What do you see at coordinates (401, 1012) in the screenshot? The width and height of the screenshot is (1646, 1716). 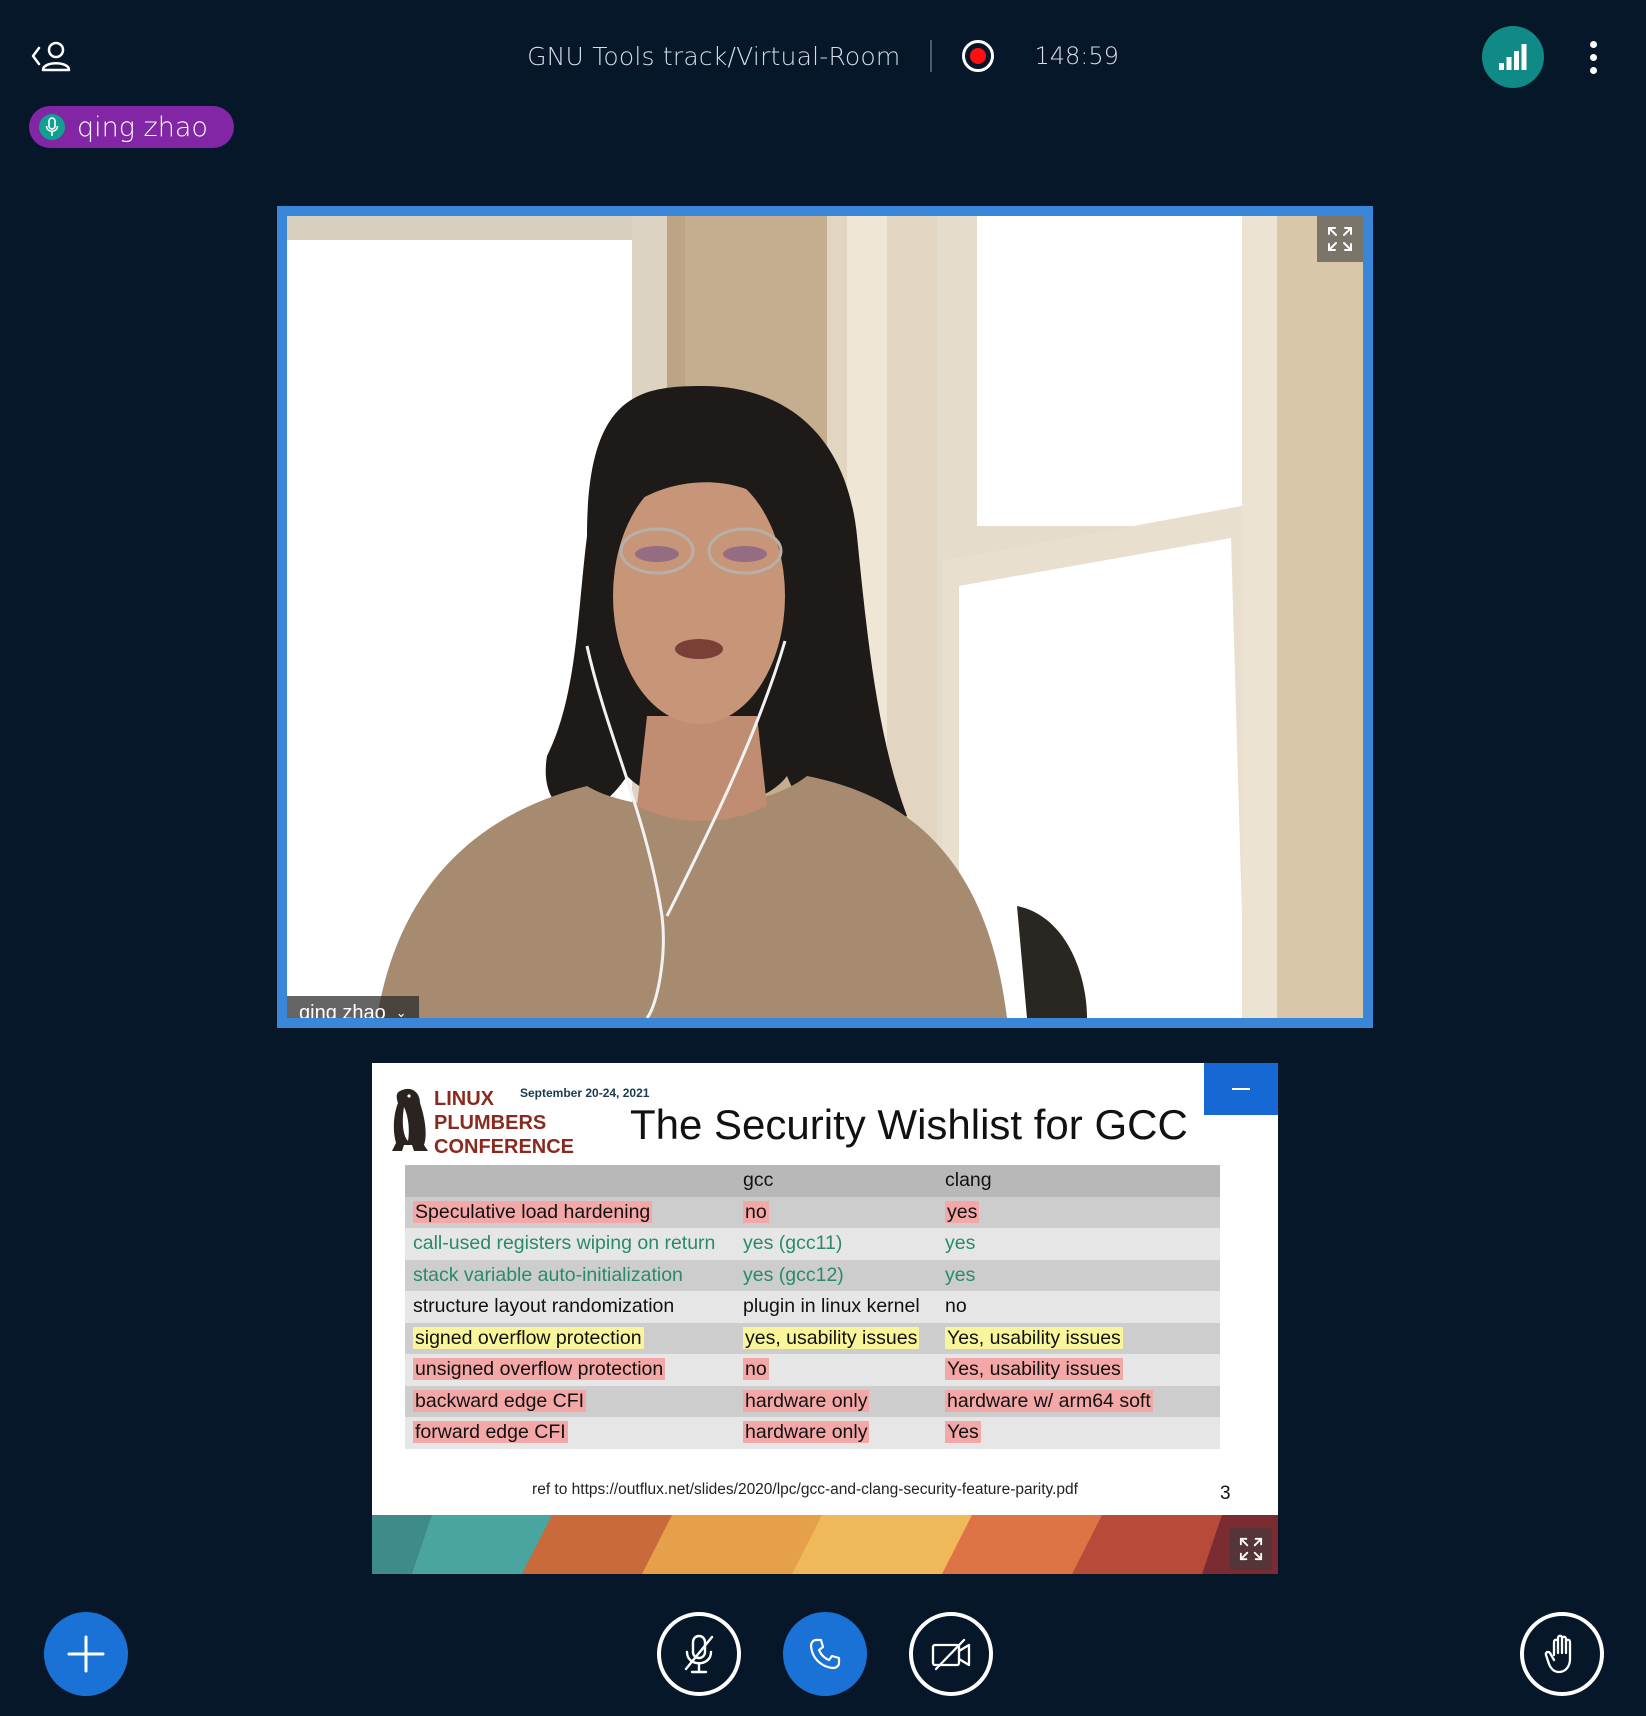 I see `chevron-down-icon: ⌄` at bounding box center [401, 1012].